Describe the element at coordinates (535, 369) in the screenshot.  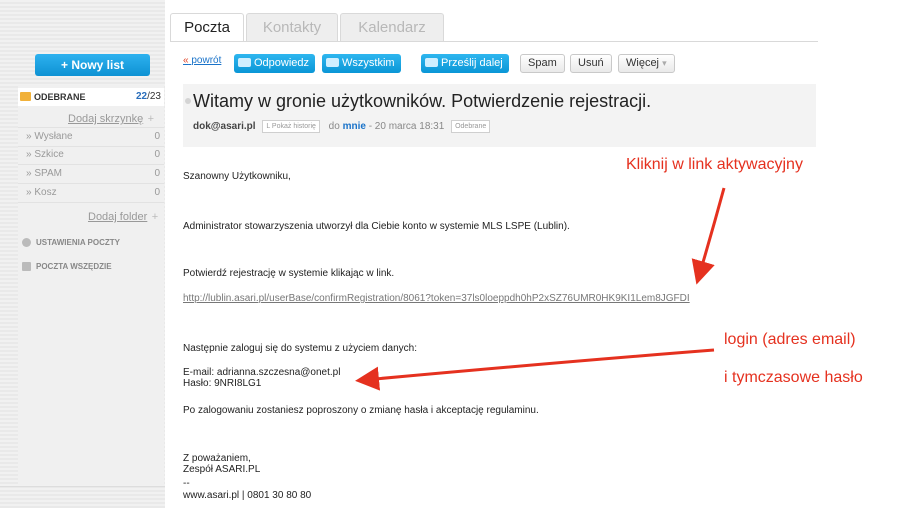
I see `arrow-to-credentials` at that location.